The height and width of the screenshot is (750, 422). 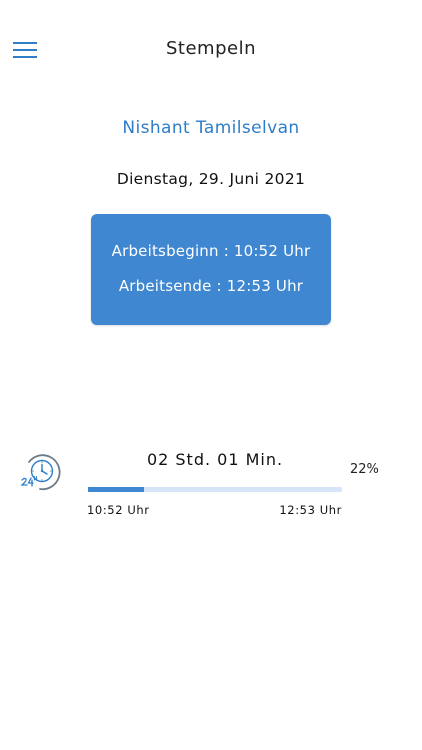 What do you see at coordinates (118, 510) in the screenshot?
I see `progress-start-time: 10:52 Uhr` at bounding box center [118, 510].